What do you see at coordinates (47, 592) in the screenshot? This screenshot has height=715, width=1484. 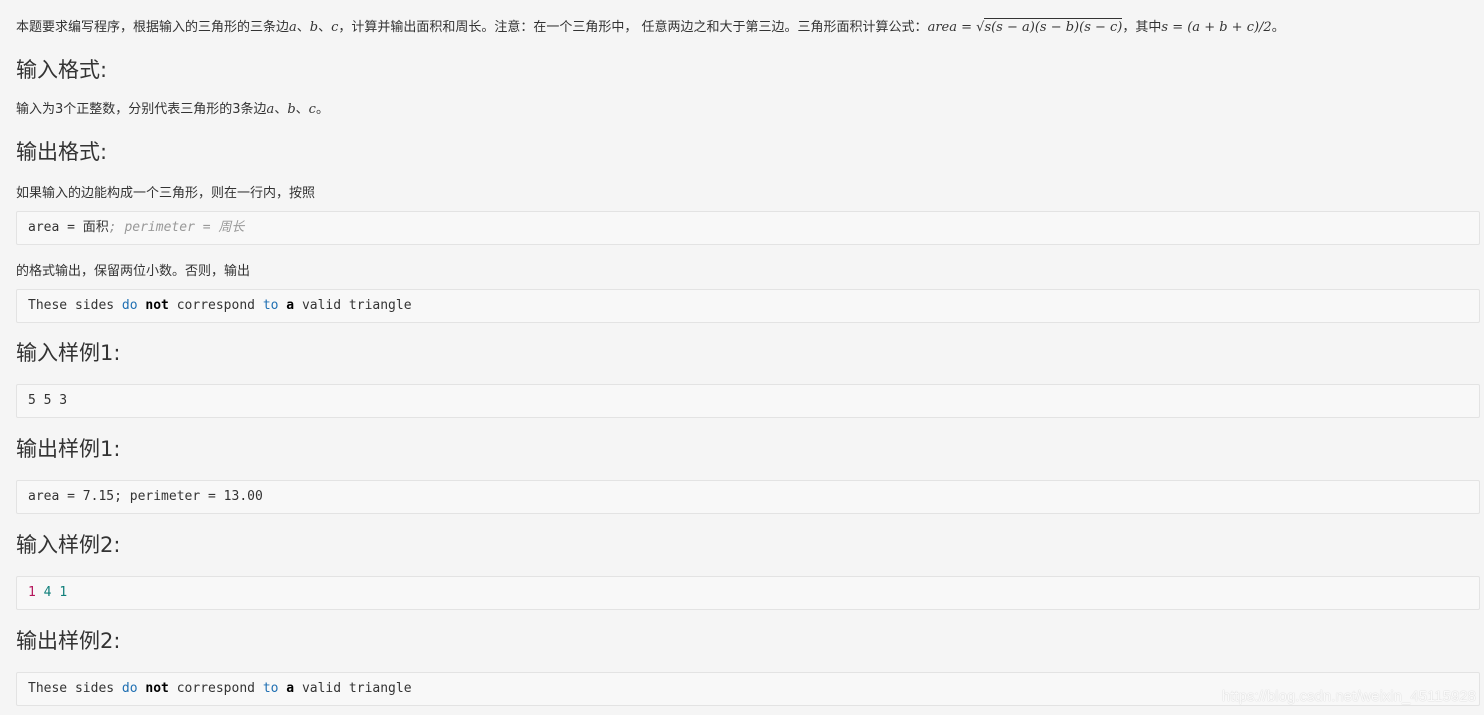 I see `code-number: 4` at bounding box center [47, 592].